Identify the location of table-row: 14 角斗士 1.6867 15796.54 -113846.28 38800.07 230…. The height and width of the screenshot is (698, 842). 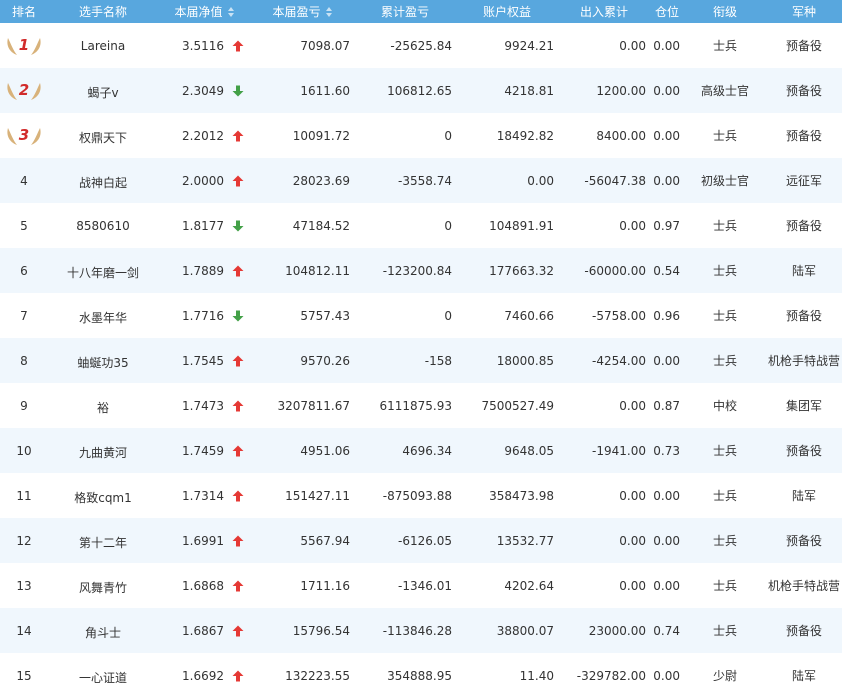
(421, 630).